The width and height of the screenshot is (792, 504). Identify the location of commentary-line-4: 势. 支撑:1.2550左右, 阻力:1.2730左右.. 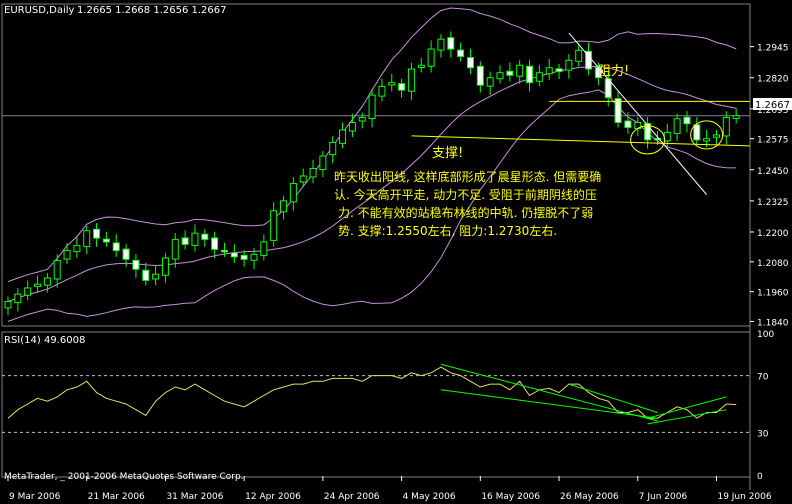
(447, 230).